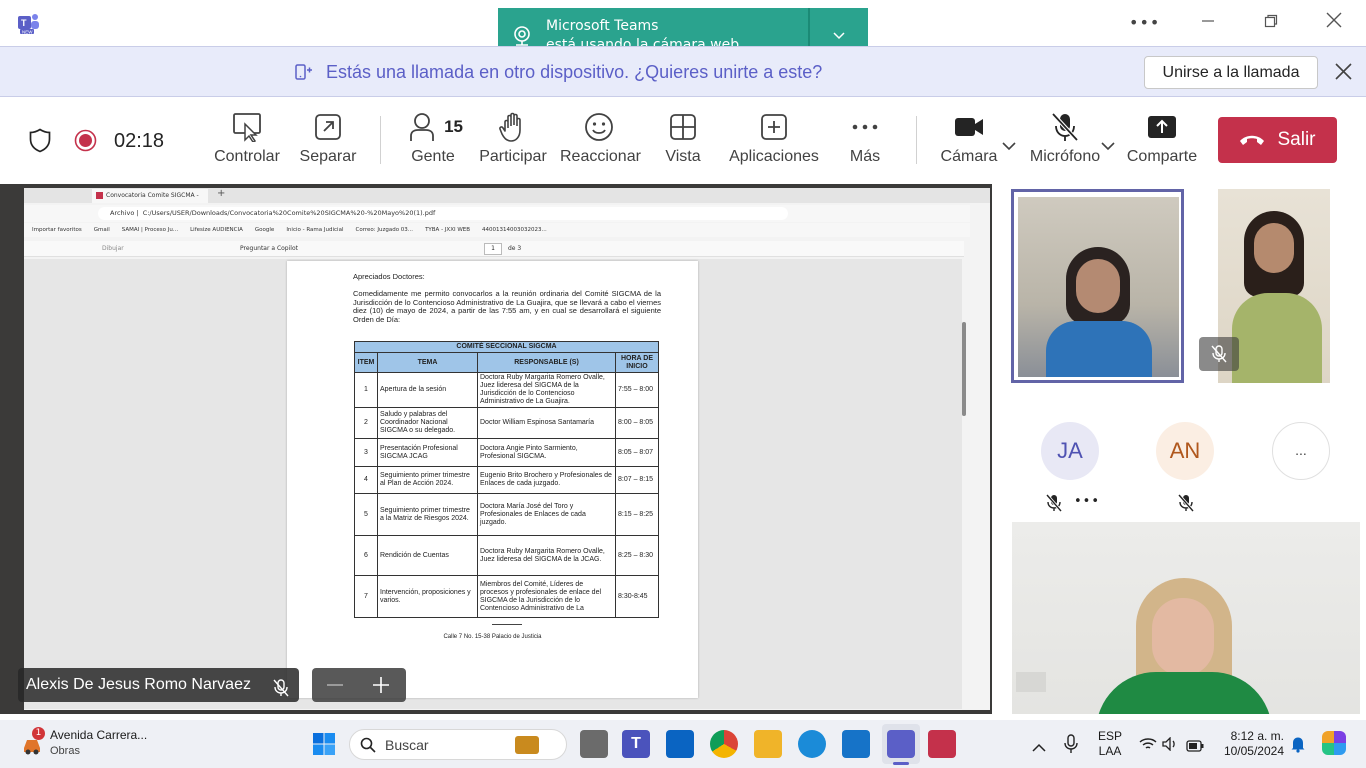 Image resolution: width=1366 pixels, height=768 pixels. What do you see at coordinates (57, 230) in the screenshot?
I see `bookmark-item: Importar favoritos` at bounding box center [57, 230].